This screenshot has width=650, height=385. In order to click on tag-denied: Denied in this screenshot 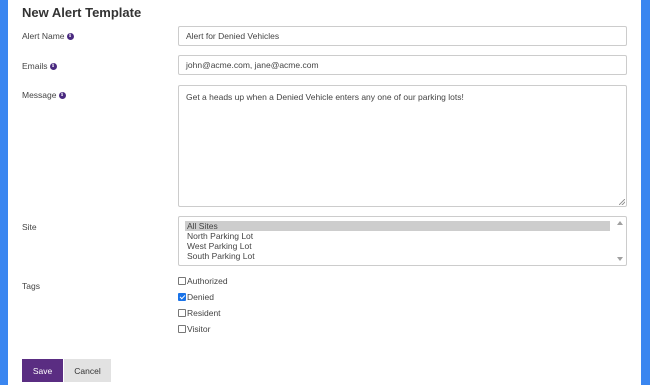, I will do `click(196, 297)`.